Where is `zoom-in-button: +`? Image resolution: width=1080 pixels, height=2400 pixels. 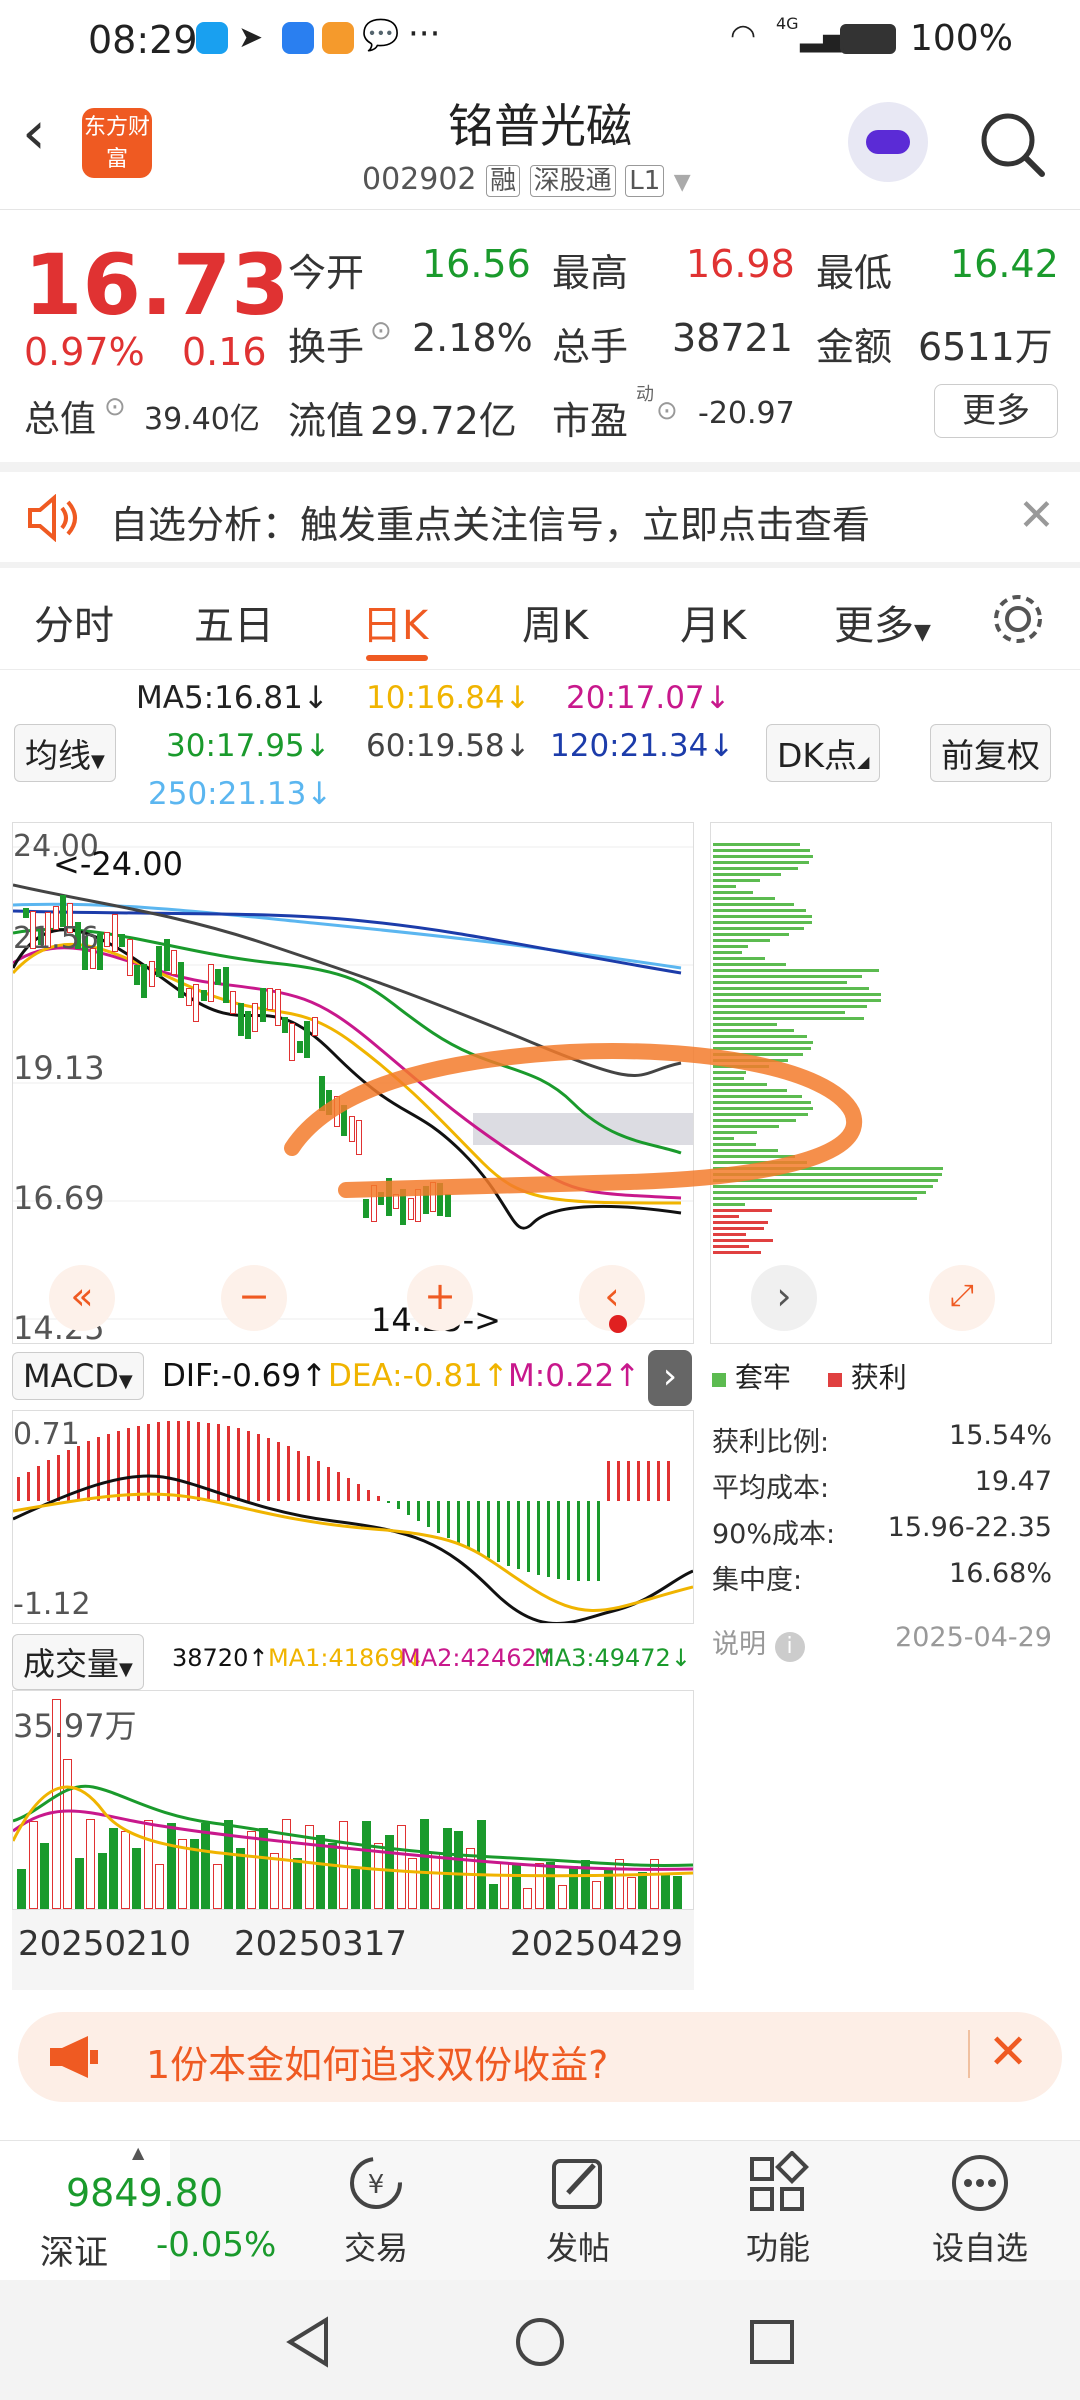 zoom-in-button: + is located at coordinates (440, 1298).